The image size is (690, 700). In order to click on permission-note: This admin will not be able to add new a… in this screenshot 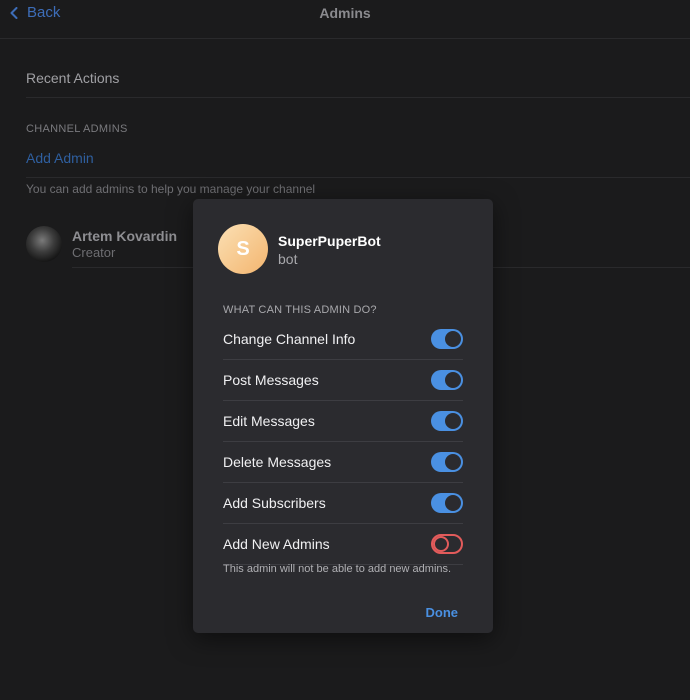, I will do `click(337, 569)`.